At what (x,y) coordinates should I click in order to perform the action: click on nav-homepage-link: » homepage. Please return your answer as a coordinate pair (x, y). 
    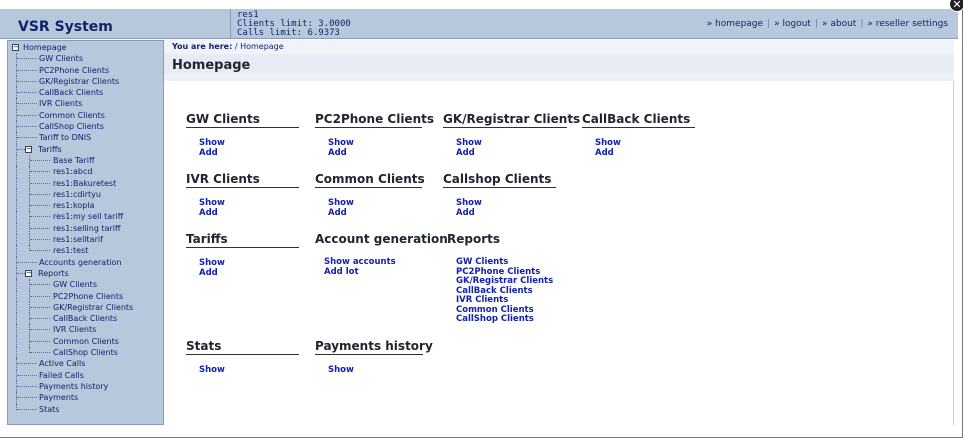
    Looking at the image, I should click on (735, 24).